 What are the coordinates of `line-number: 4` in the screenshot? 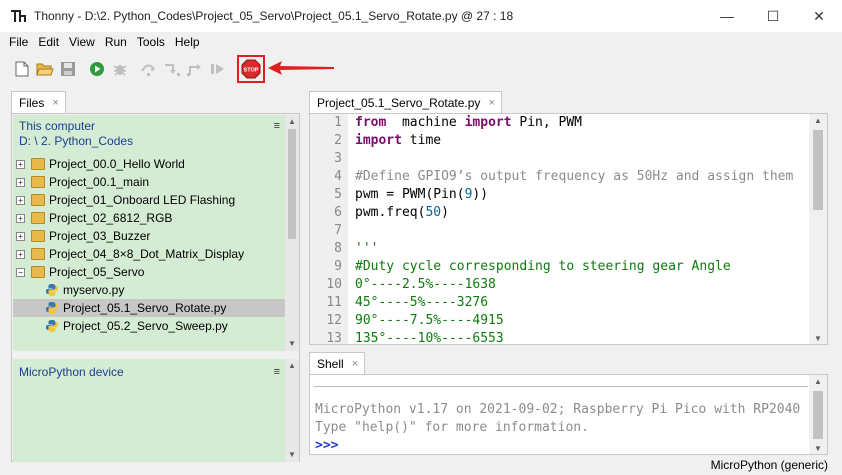 It's located at (338, 176).